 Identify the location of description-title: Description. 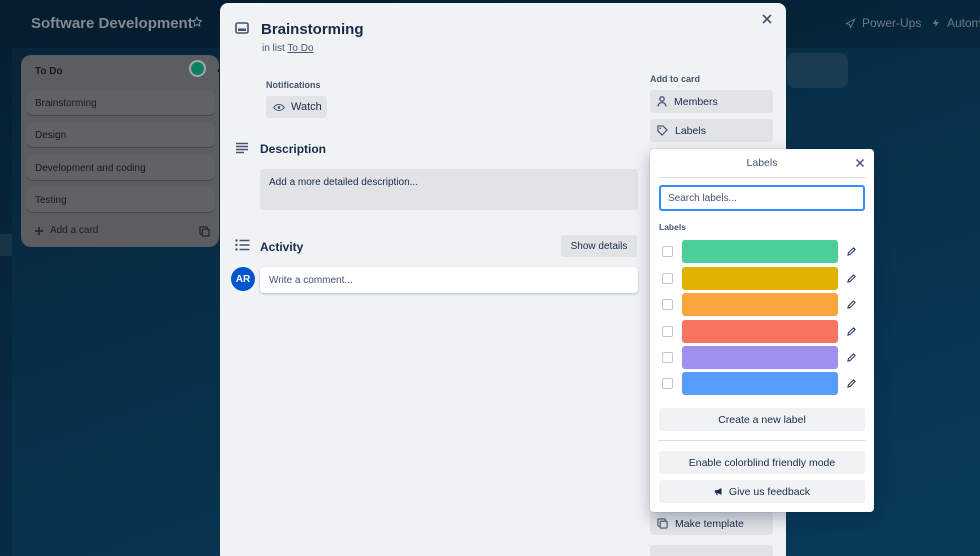
(293, 149).